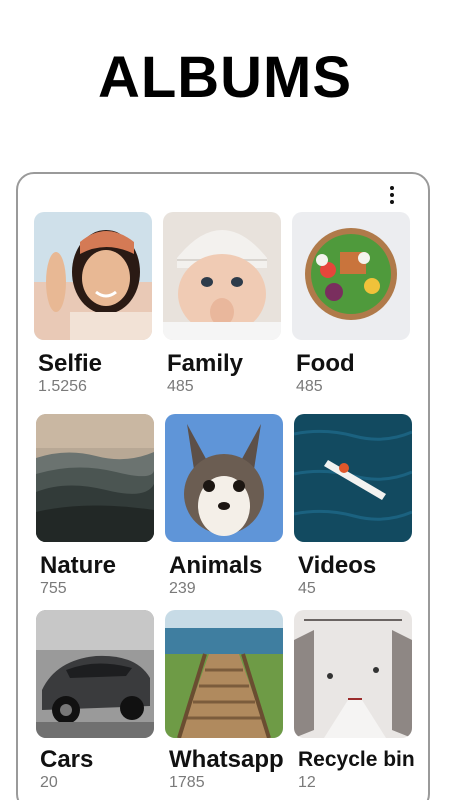 This screenshot has height=800, width=450. What do you see at coordinates (222, 276) in the screenshot?
I see `family-thumbnail` at bounding box center [222, 276].